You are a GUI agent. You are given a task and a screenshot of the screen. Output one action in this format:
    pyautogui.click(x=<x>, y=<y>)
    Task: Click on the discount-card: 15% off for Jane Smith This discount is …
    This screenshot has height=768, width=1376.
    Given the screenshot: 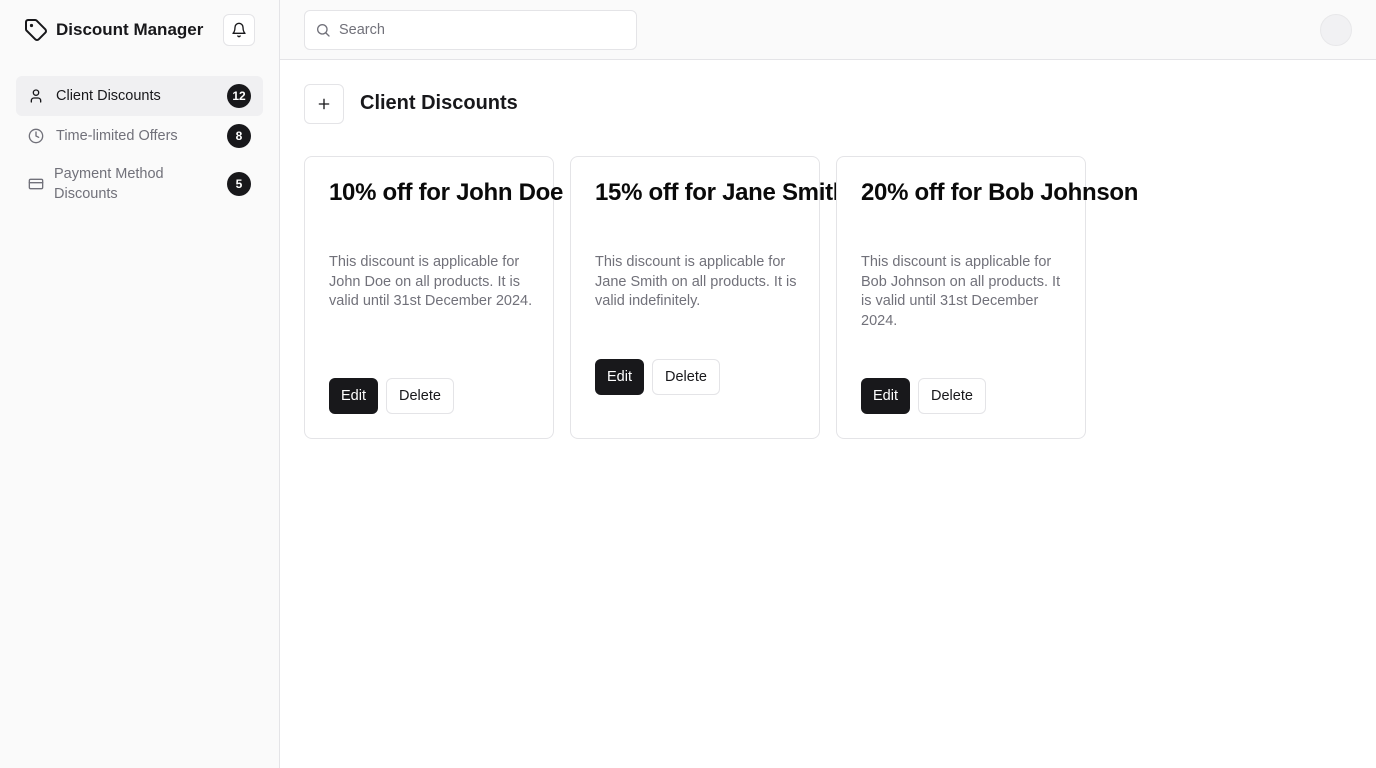 What is the action you would take?
    pyautogui.click(x=708, y=297)
    